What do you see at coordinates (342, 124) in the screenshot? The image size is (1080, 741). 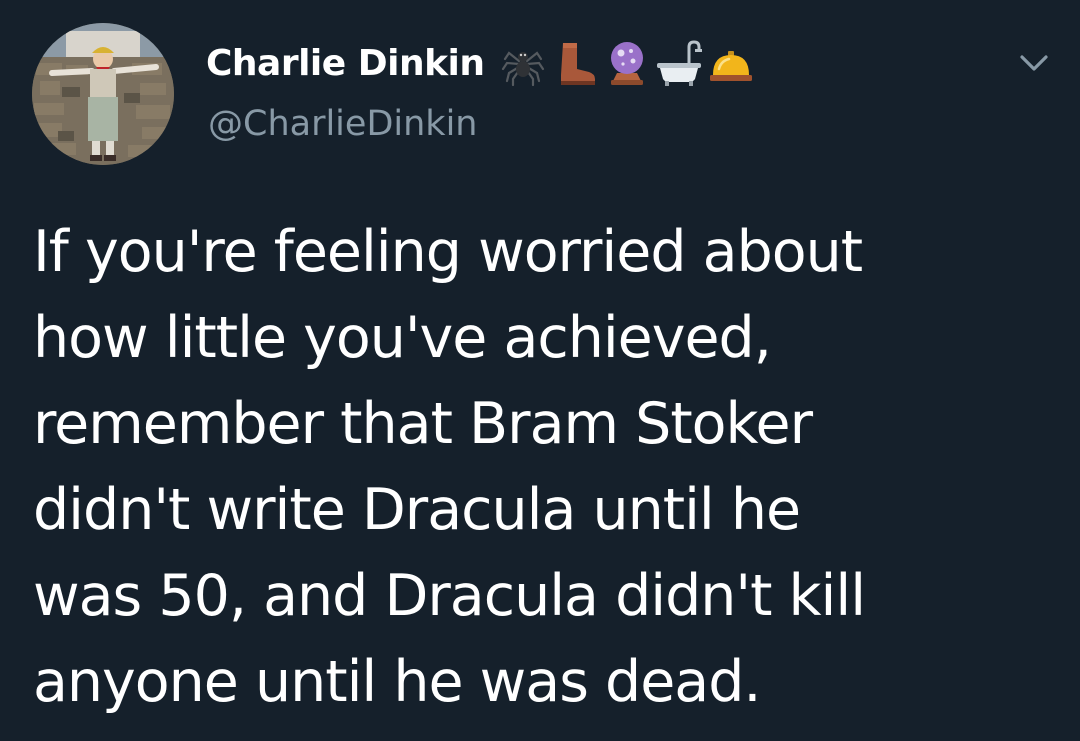 I see `author-handle: @CharlieDinkin` at bounding box center [342, 124].